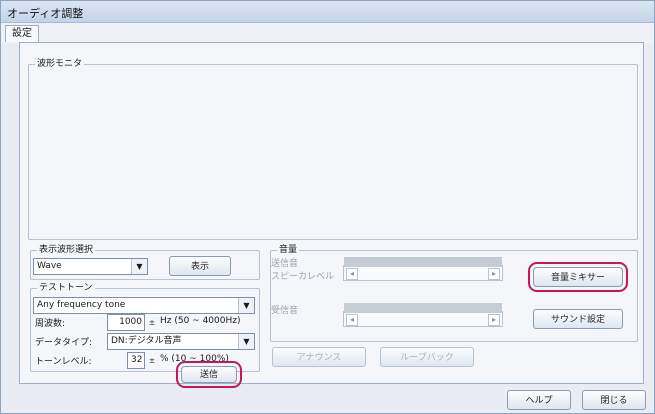 This screenshot has width=655, height=414. What do you see at coordinates (136, 360) in the screenshot?
I see `tone-level-input: 32` at bounding box center [136, 360].